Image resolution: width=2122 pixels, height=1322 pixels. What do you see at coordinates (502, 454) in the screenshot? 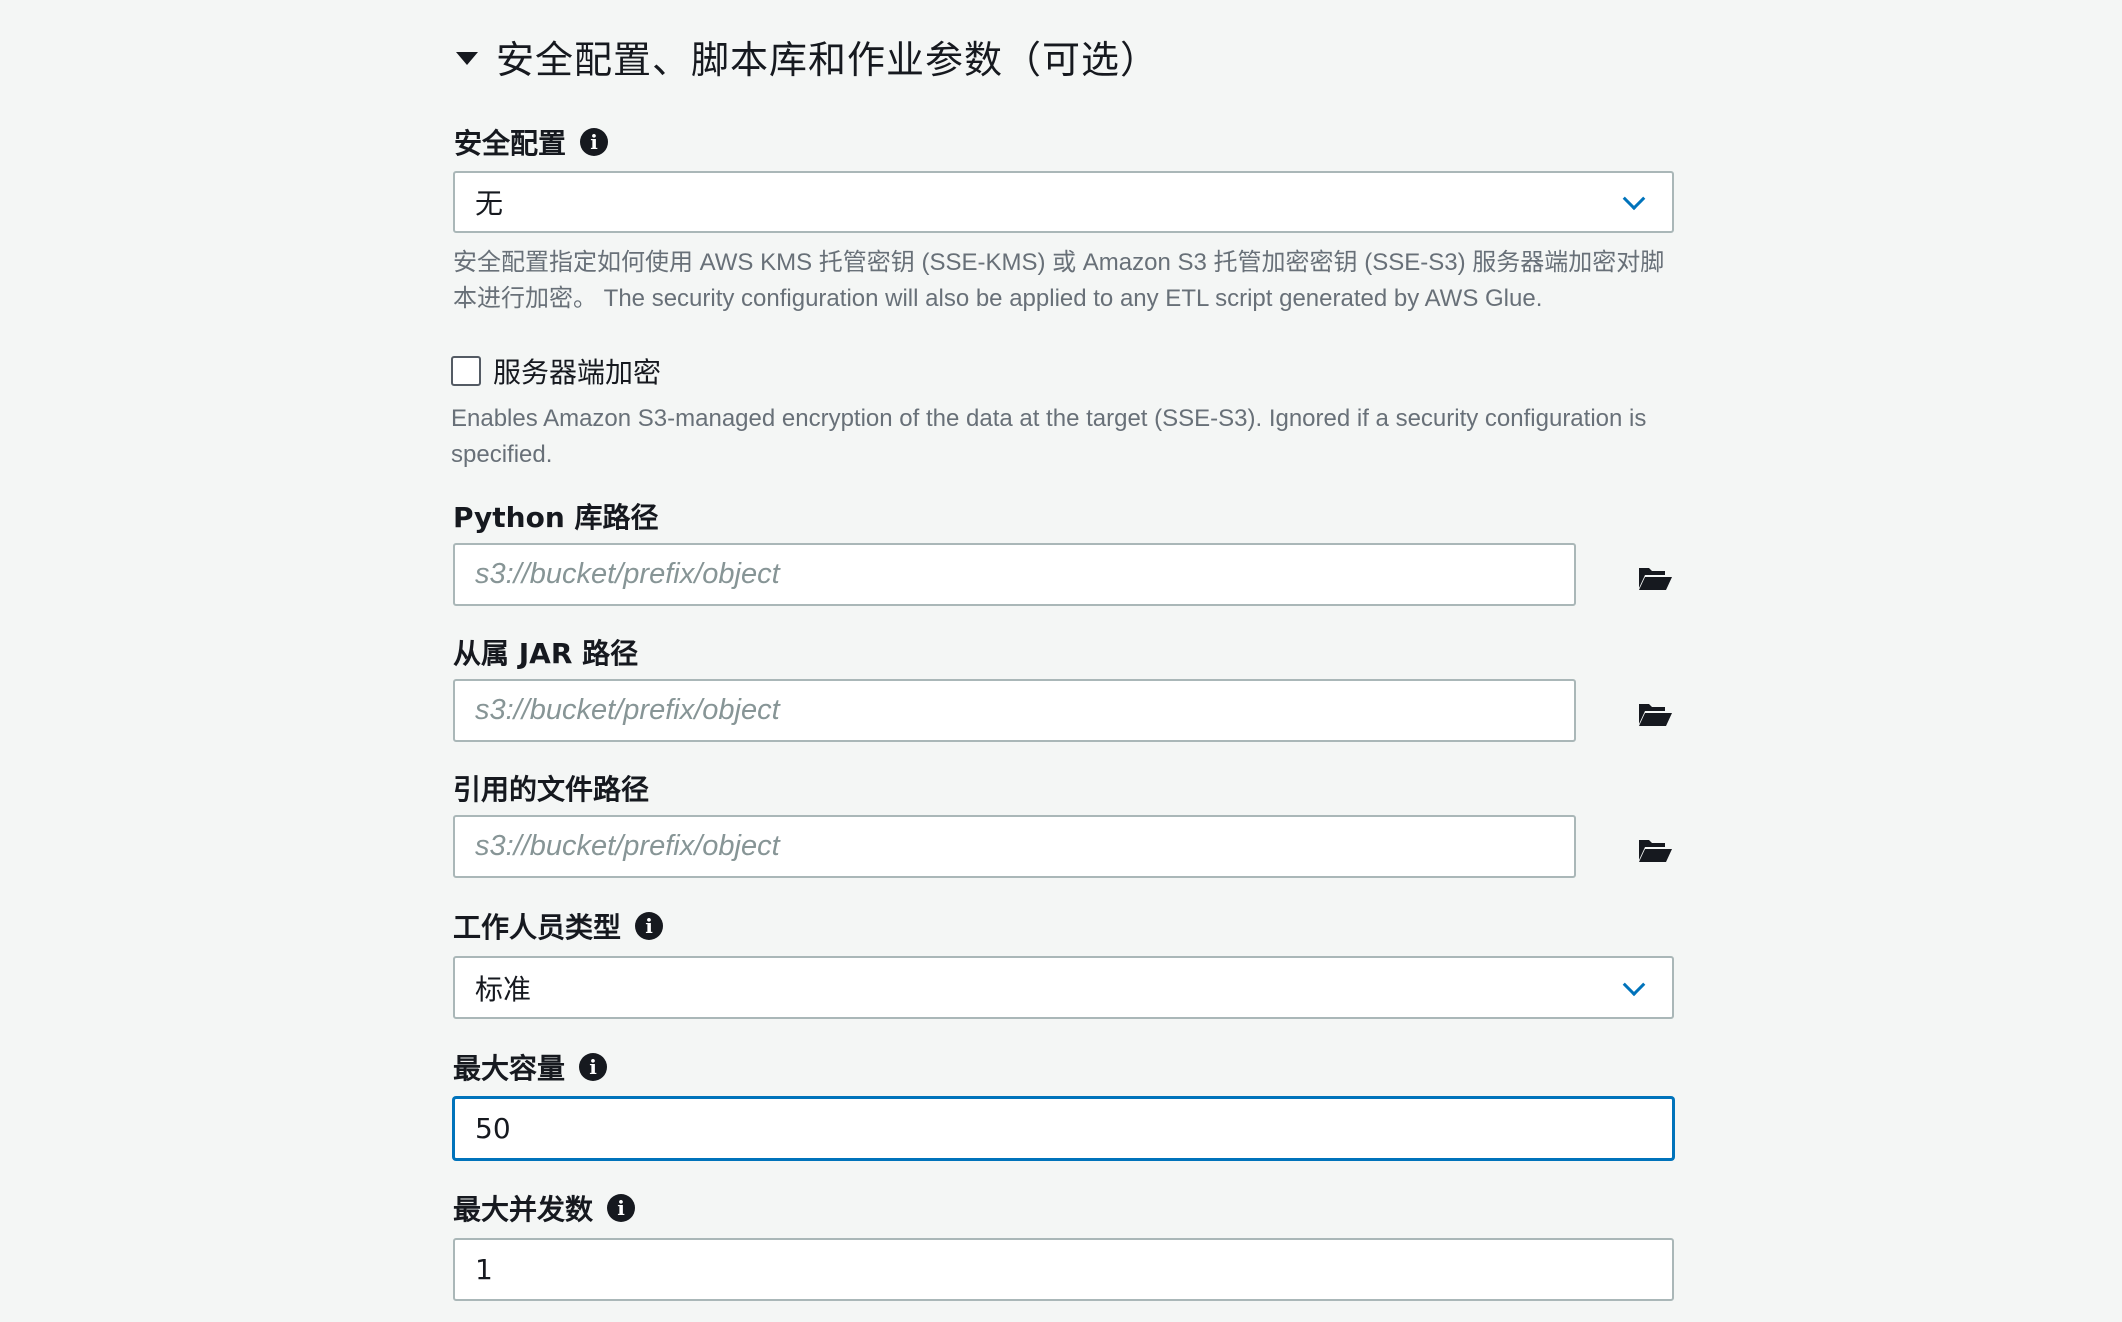
I see `sse-help-line2: specified.` at bounding box center [502, 454].